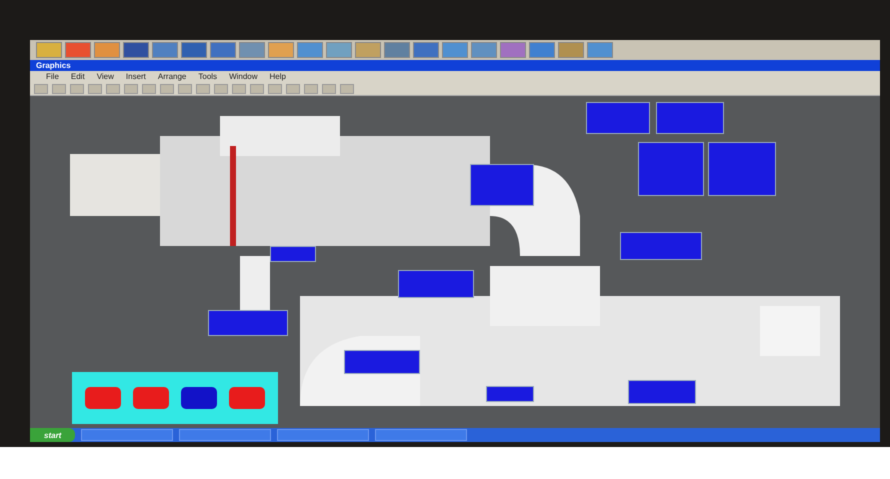 The height and width of the screenshot is (479, 890). What do you see at coordinates (172, 76) in the screenshot?
I see `menu-item: Arrange` at bounding box center [172, 76].